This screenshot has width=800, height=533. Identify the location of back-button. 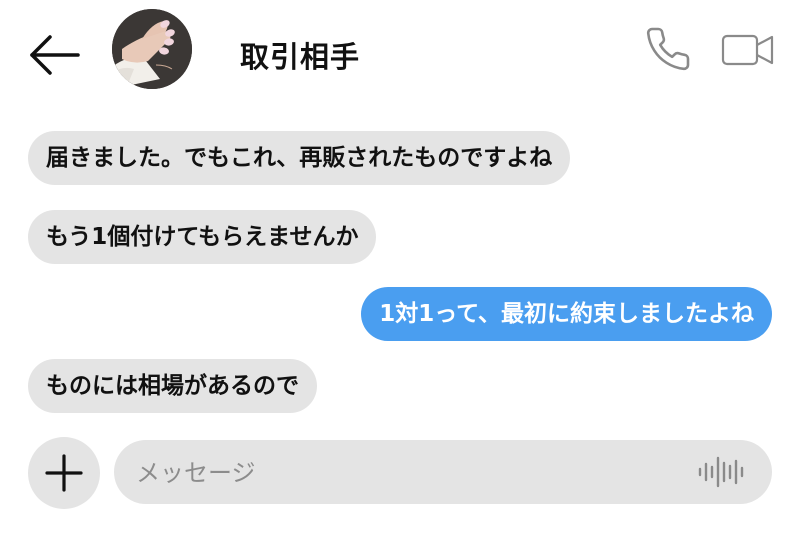
(54, 55).